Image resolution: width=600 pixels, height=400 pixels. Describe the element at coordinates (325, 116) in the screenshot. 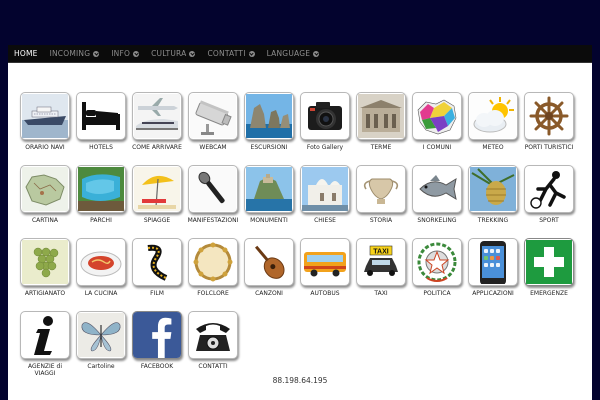

I see `camera-icon` at that location.